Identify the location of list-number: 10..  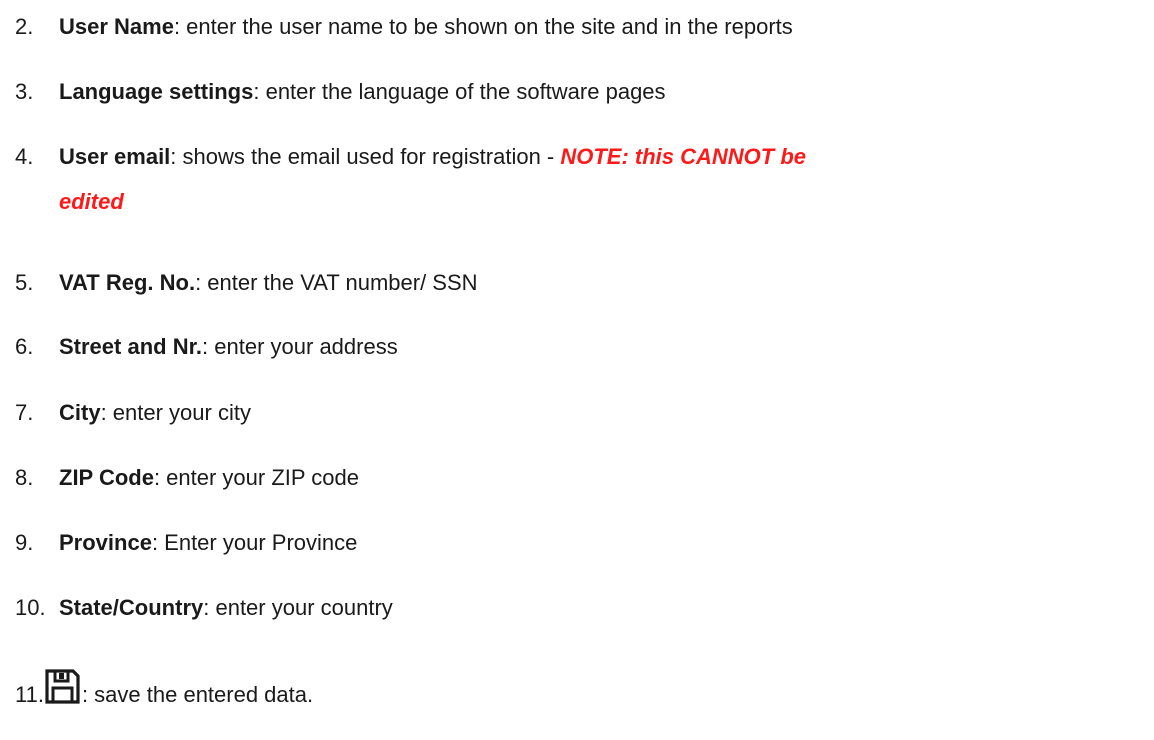
(30, 607).